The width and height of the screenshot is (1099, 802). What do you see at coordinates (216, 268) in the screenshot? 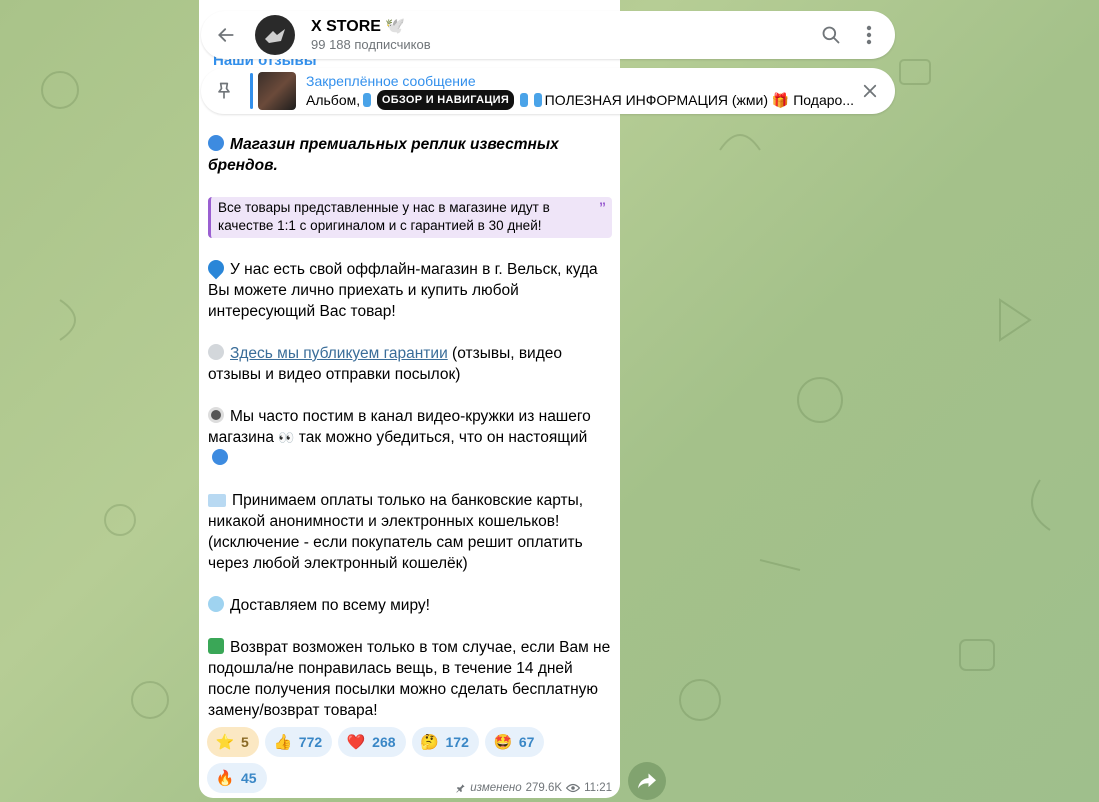
I see `location-pin-icon` at bounding box center [216, 268].